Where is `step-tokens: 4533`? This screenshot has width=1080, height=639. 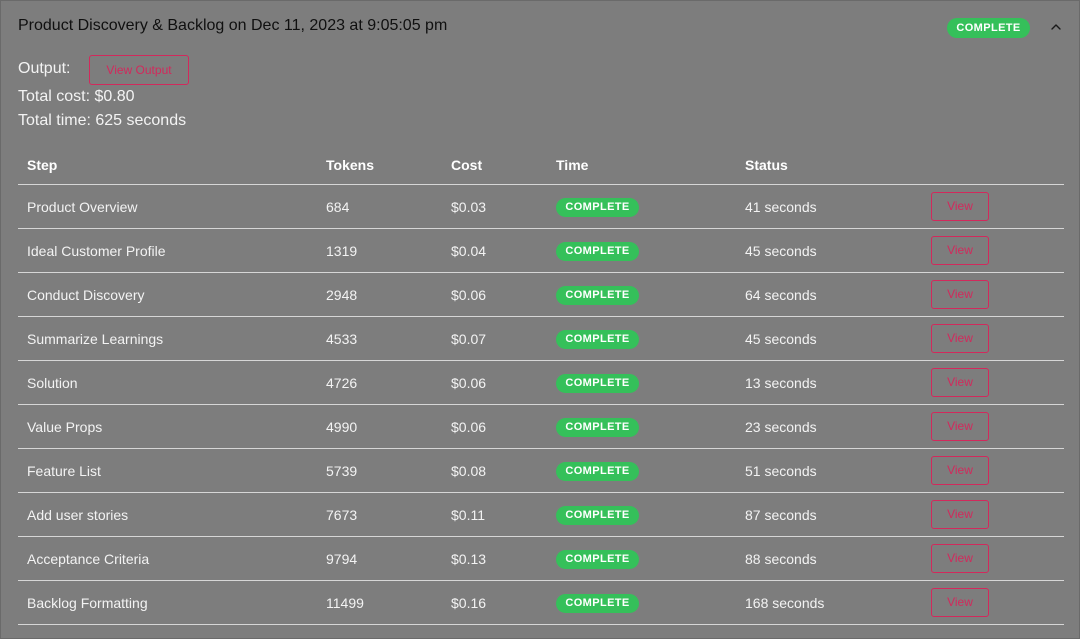
step-tokens: 4533 is located at coordinates (379, 338).